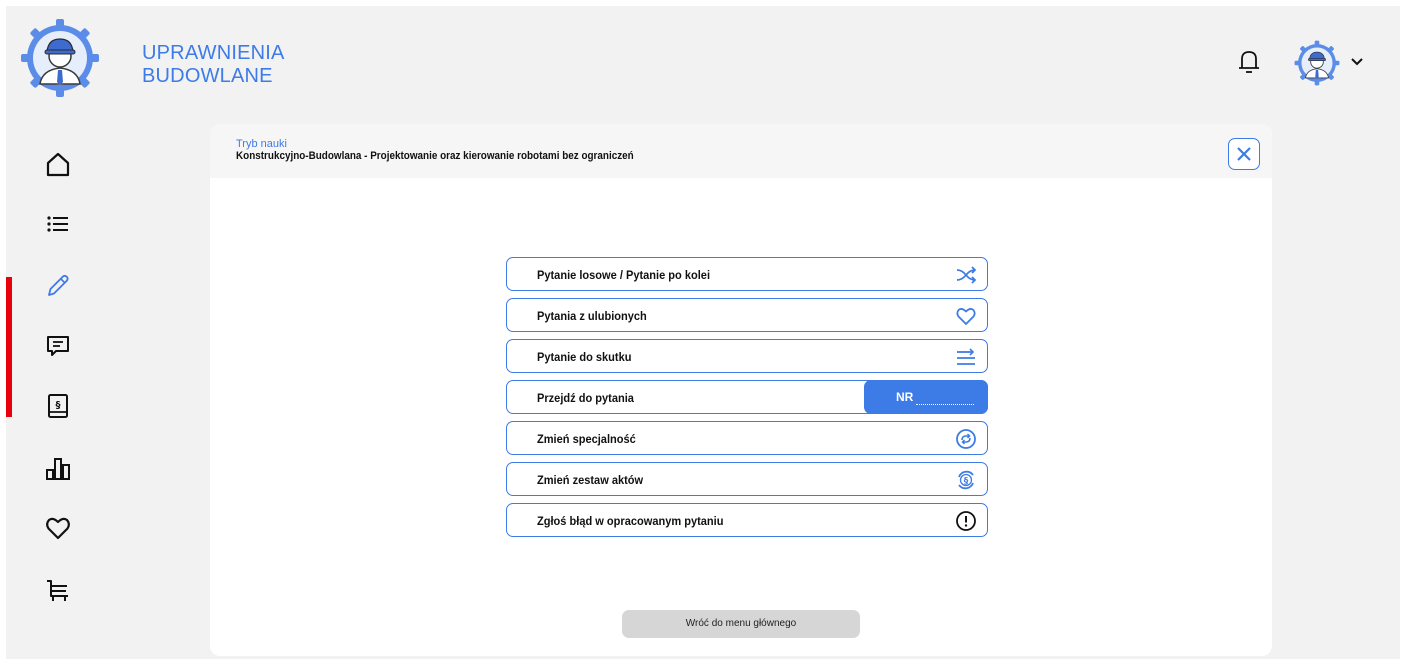  Describe the element at coordinates (747, 479) in the screenshot. I see `change-acts-button: Zmień zestaw aktów §` at that location.